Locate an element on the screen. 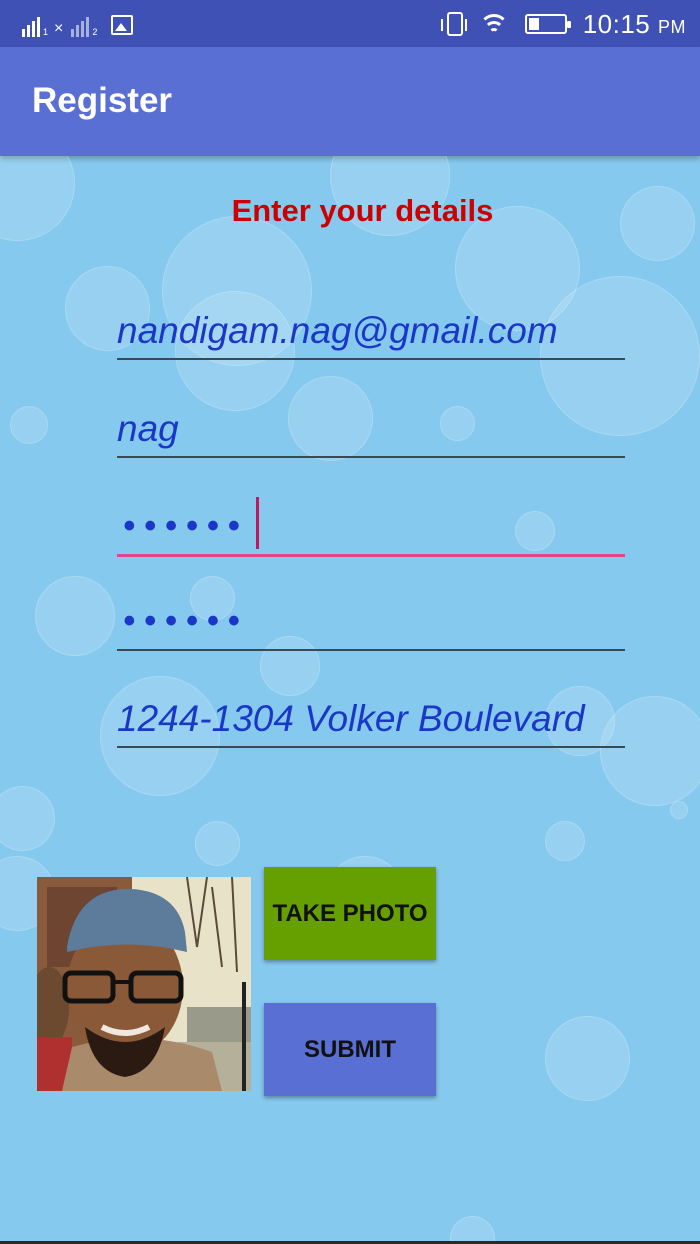 The height and width of the screenshot is (1244, 700). page-title: Register is located at coordinates (102, 100).